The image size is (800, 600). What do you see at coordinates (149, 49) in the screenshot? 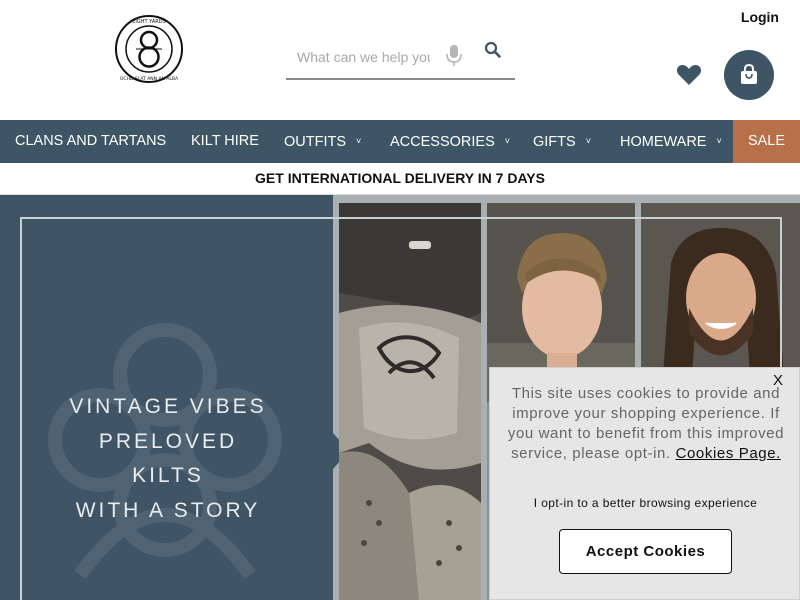
I see `eight-yards-logo: EIGHT YARDS OCHD SLAT ANN AN ALBA` at bounding box center [149, 49].